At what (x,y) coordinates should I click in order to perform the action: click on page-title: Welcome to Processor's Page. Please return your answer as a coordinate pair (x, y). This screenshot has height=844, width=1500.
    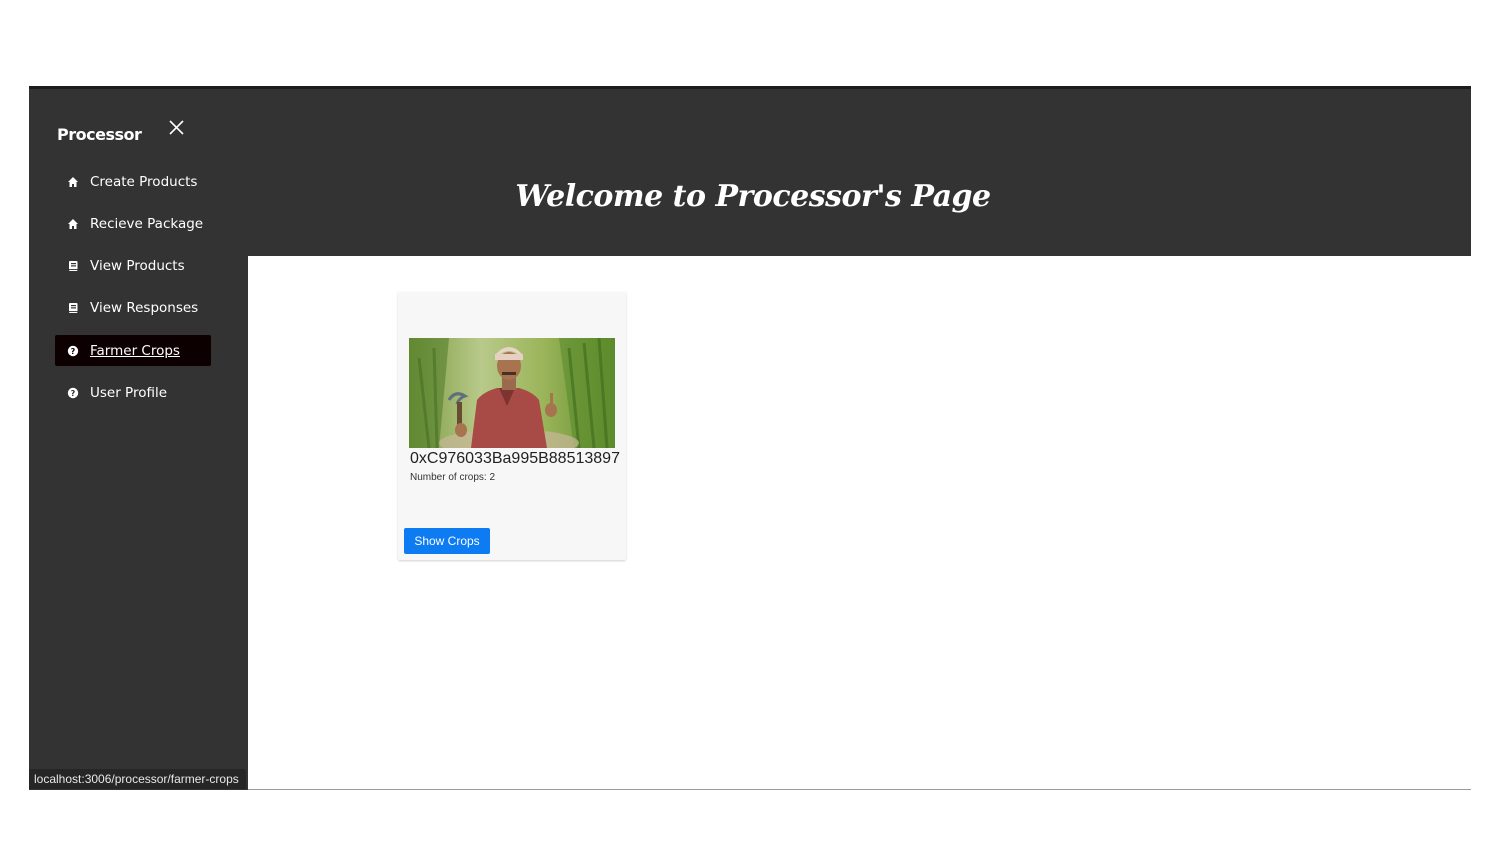
    Looking at the image, I should click on (753, 196).